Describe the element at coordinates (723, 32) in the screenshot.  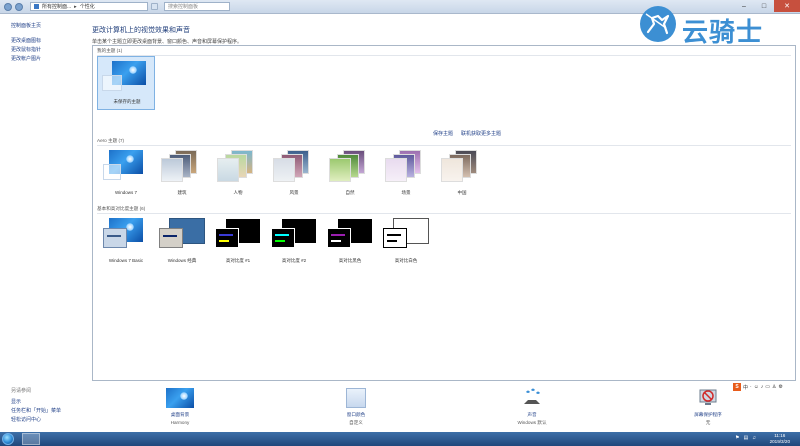
I see `watermark-text: 云骑士` at that location.